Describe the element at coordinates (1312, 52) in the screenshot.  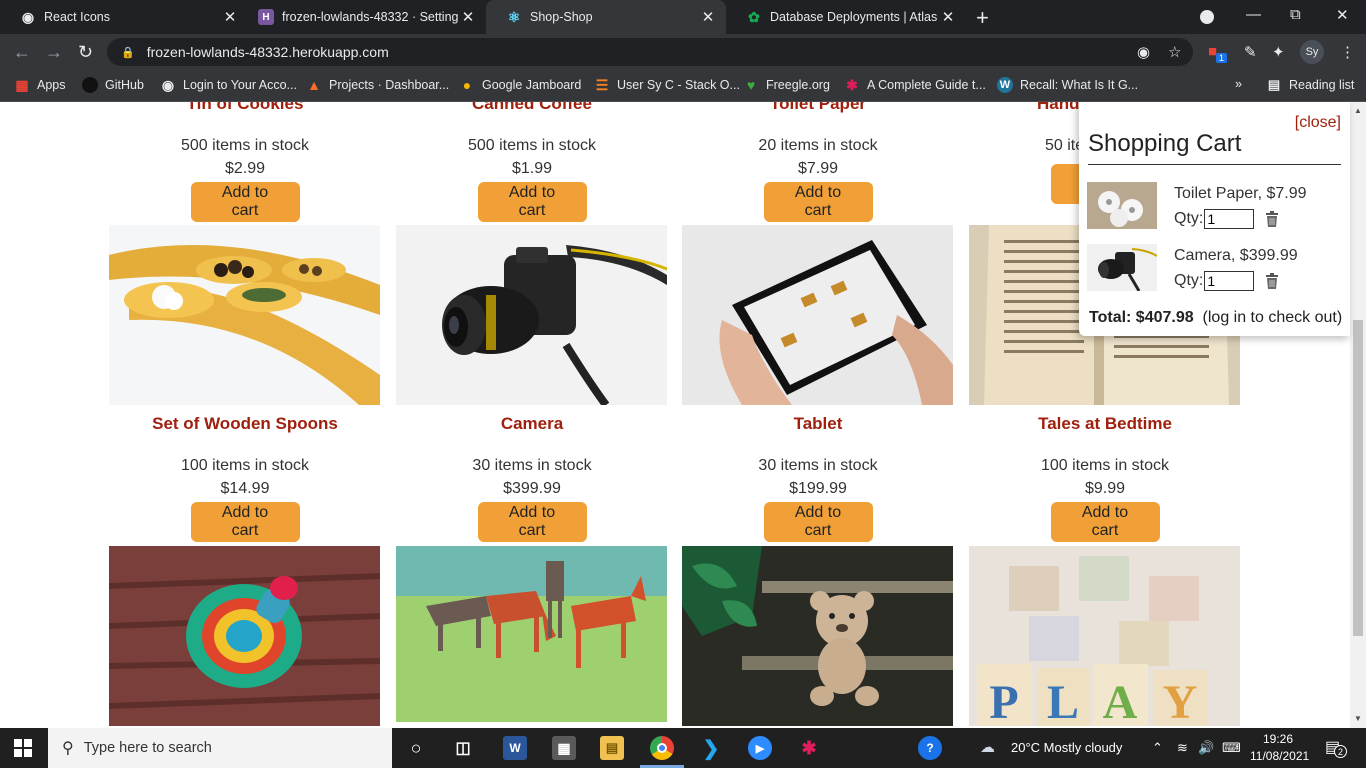
I see `avatar: Sy` at that location.